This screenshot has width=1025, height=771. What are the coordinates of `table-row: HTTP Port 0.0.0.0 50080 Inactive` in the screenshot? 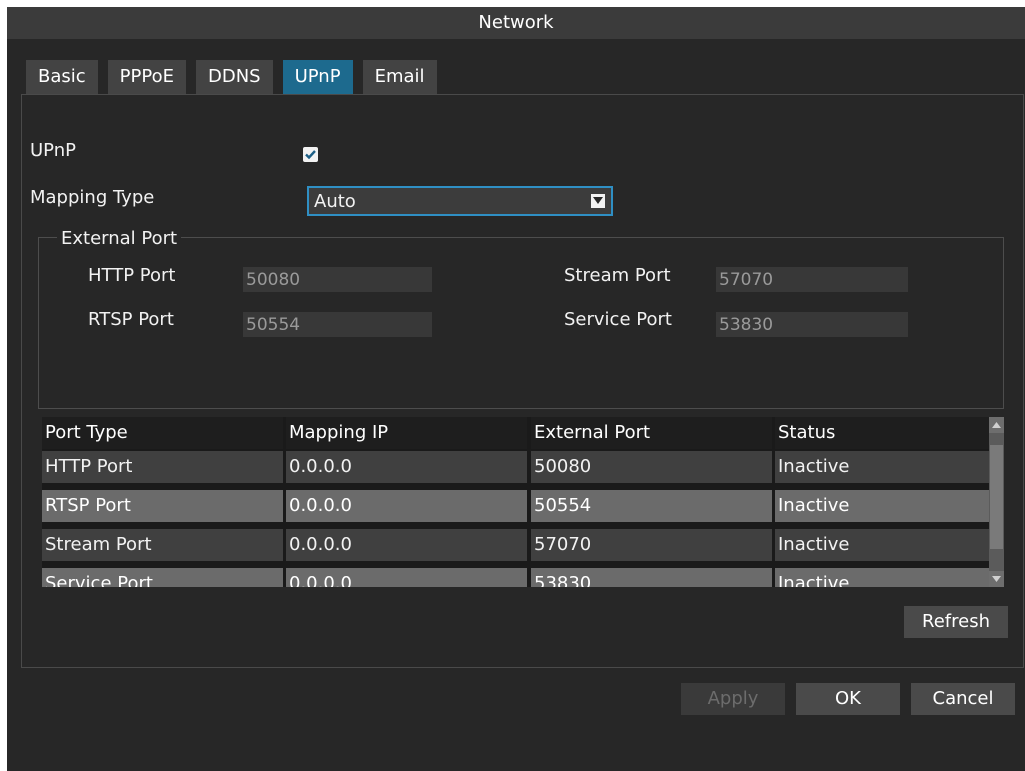 It's located at (515, 468).